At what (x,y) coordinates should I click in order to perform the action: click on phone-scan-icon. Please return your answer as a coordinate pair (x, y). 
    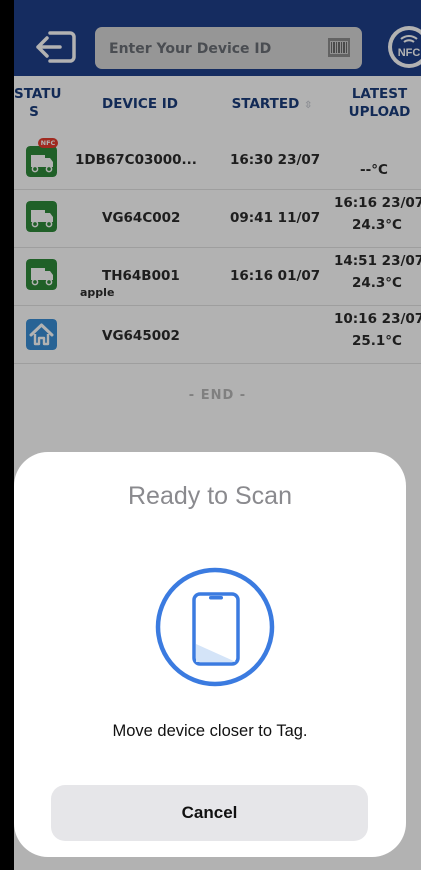
    Looking at the image, I should click on (215, 627).